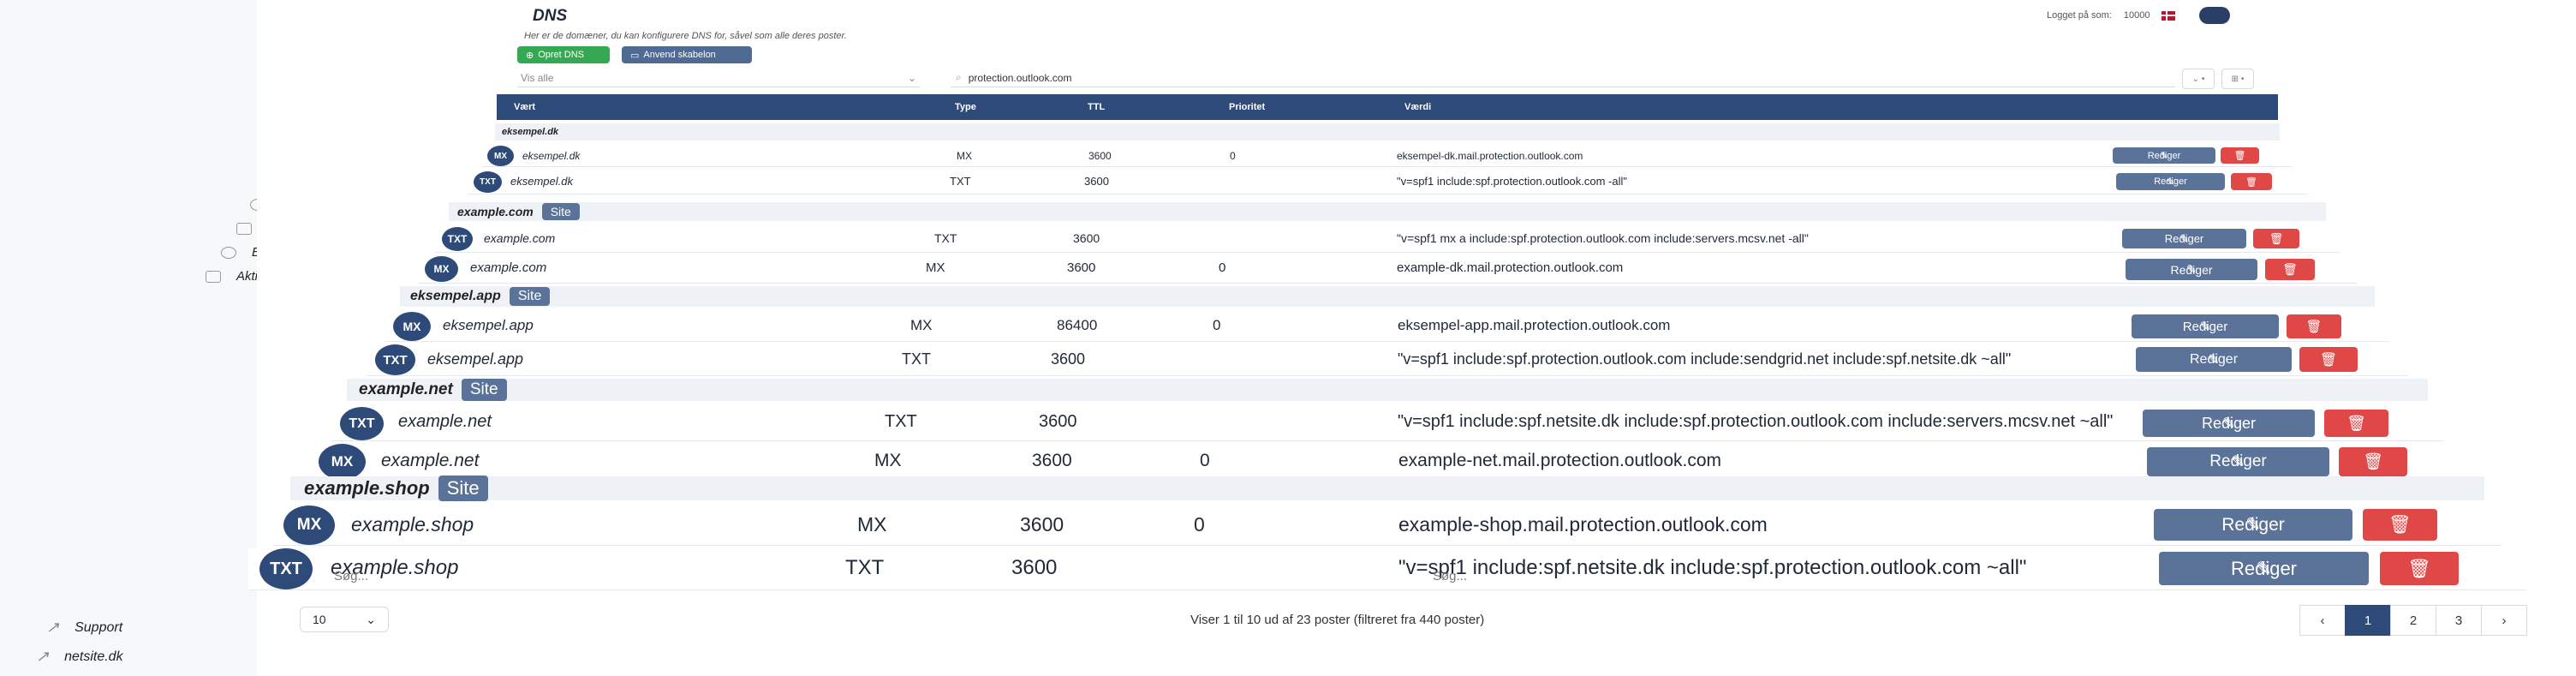 The height and width of the screenshot is (676, 2576). Describe the element at coordinates (1096, 107) in the screenshot. I see `column-ttl: TTL` at that location.